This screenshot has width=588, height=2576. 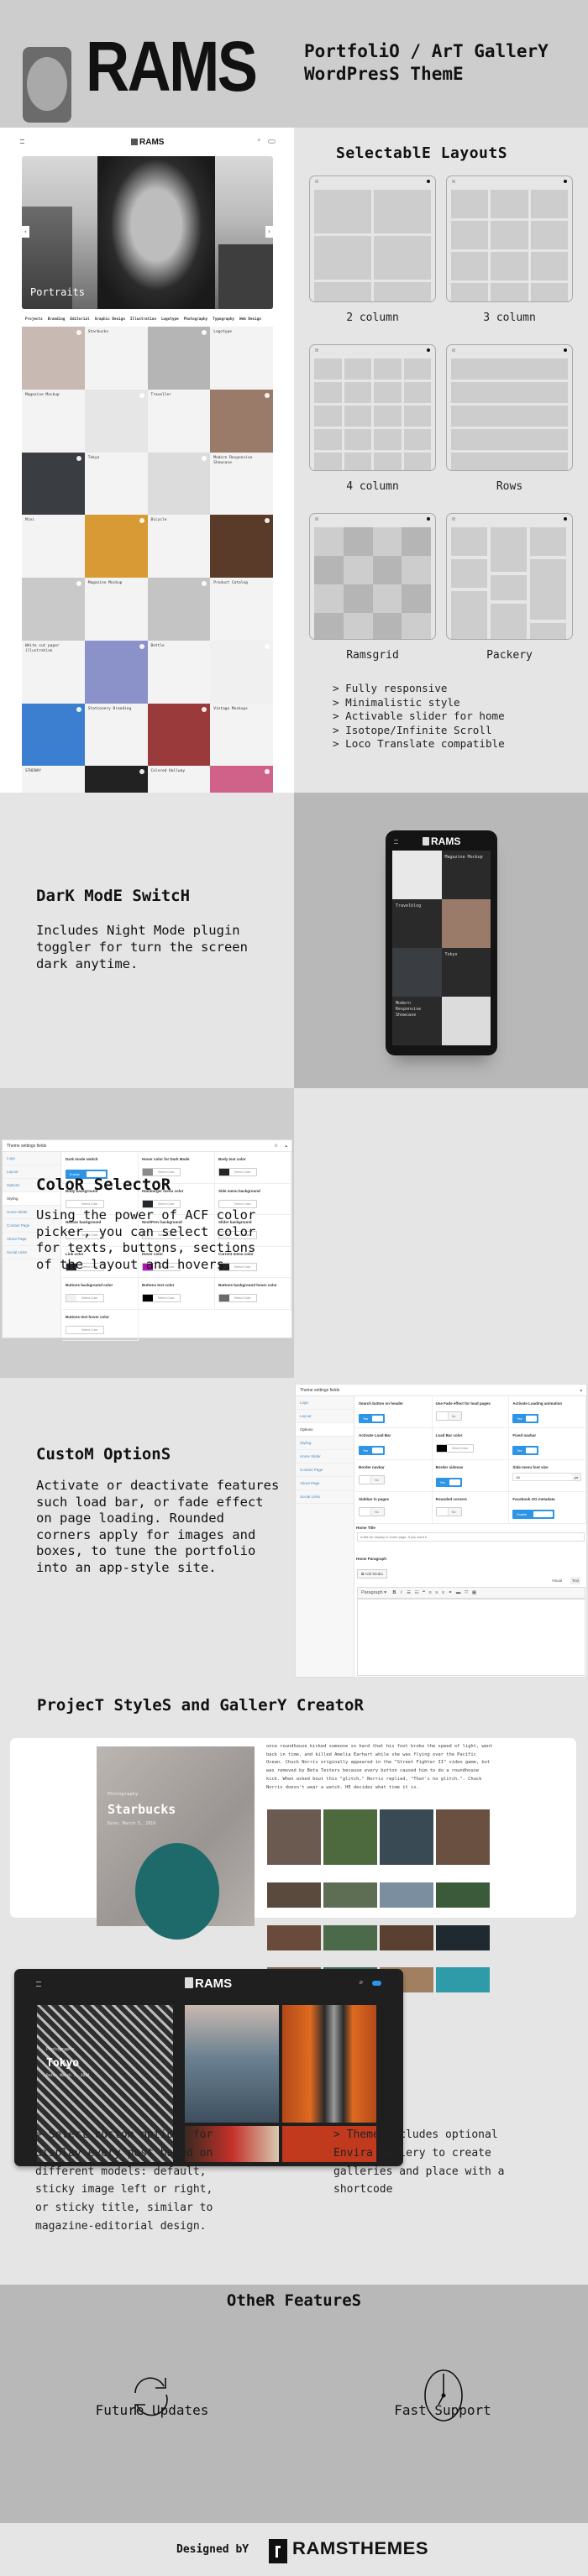 What do you see at coordinates (258, 140) in the screenshot?
I see `search-icon: ⌕` at bounding box center [258, 140].